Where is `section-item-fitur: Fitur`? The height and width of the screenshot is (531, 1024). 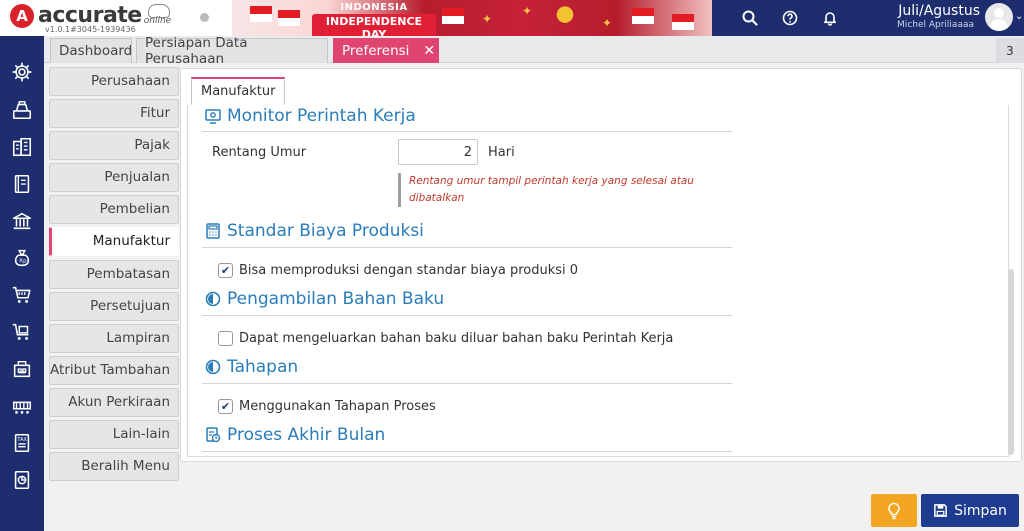
section-item-fitur: Fitur is located at coordinates (114, 113).